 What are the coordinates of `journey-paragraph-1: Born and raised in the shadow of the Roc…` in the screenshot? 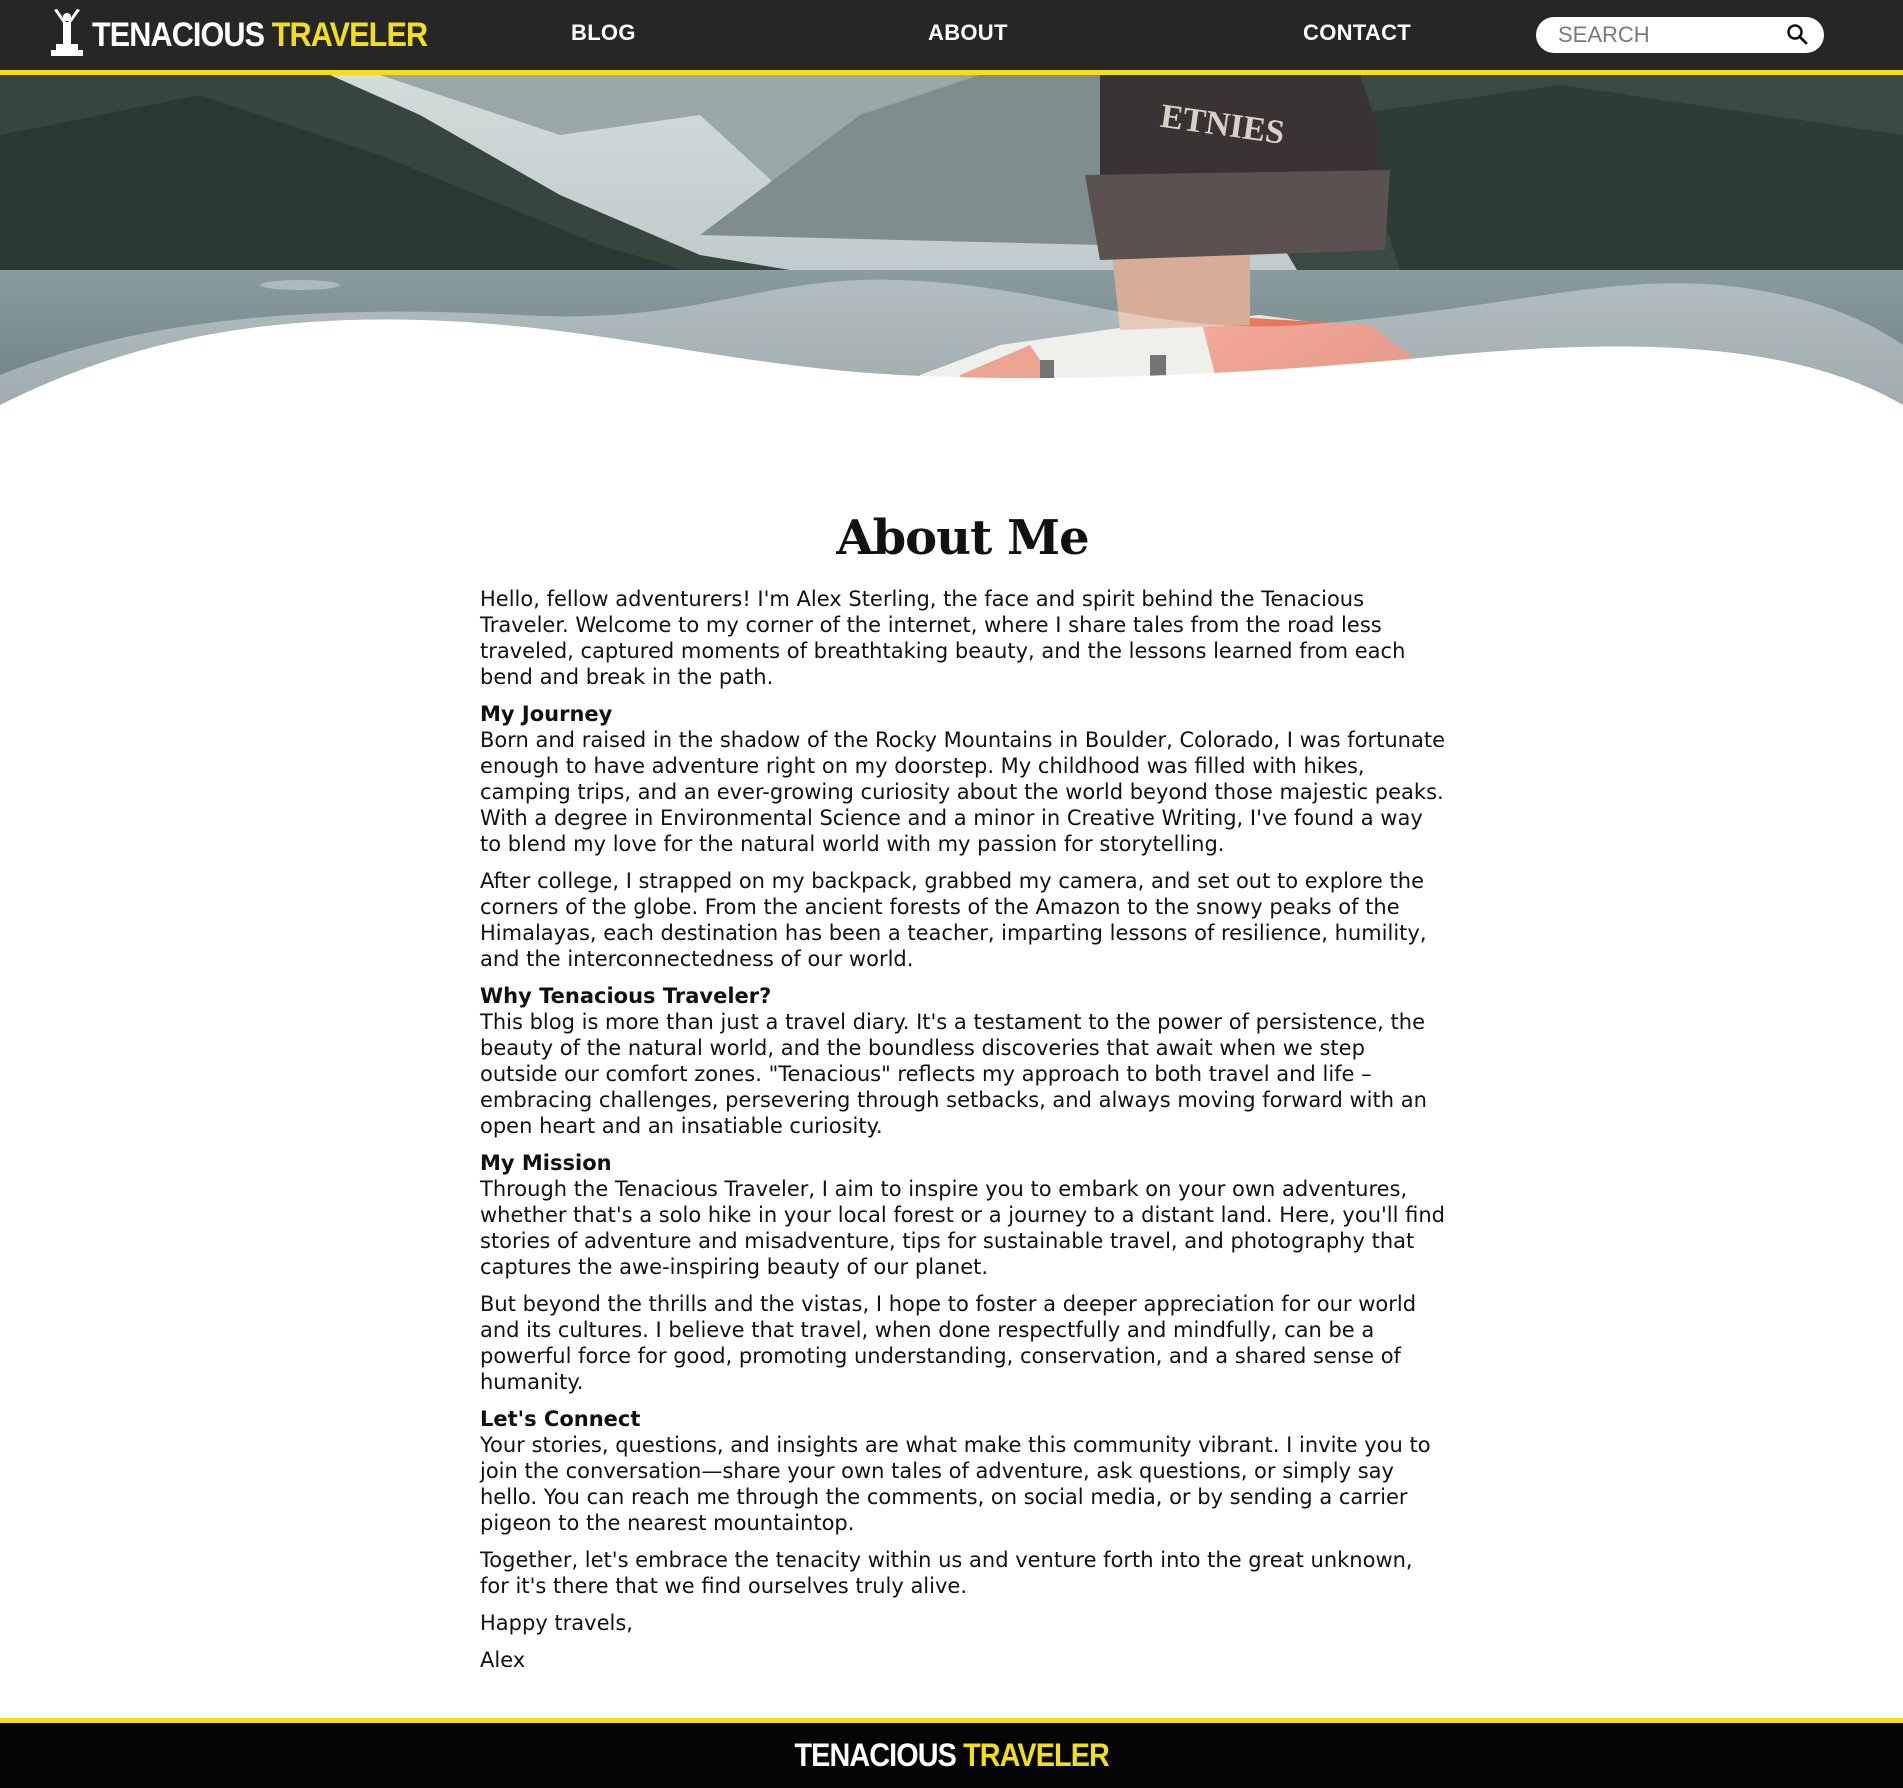 It's located at (963, 792).